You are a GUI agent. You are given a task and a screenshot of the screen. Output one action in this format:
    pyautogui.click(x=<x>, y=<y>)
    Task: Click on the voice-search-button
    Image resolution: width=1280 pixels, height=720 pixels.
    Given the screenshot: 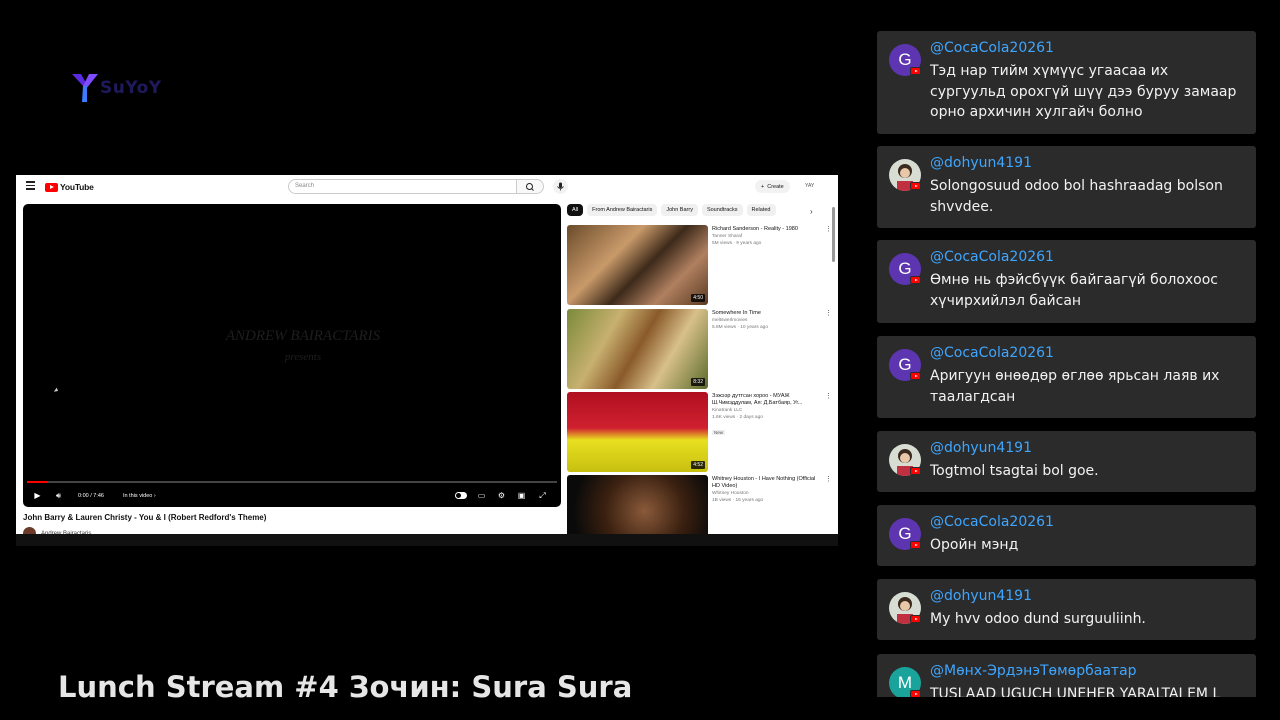 What is the action you would take?
    pyautogui.click(x=560, y=186)
    